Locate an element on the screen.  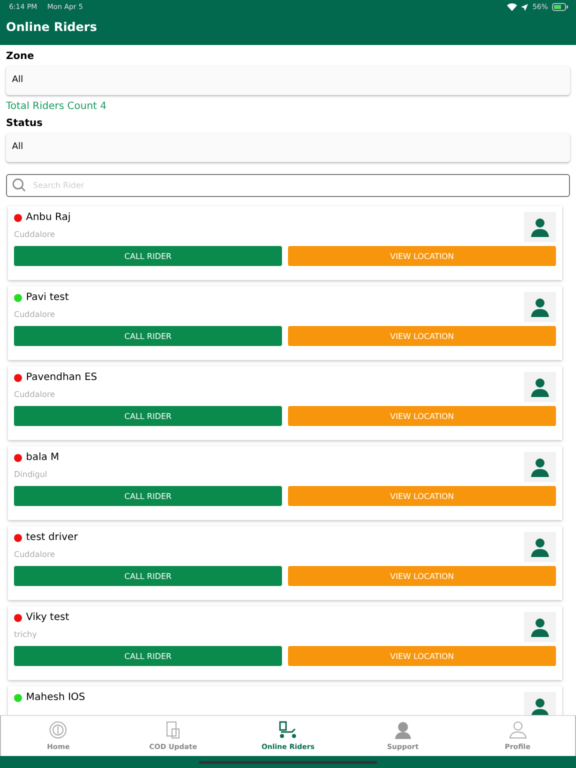
battery-icon is located at coordinates (560, 7).